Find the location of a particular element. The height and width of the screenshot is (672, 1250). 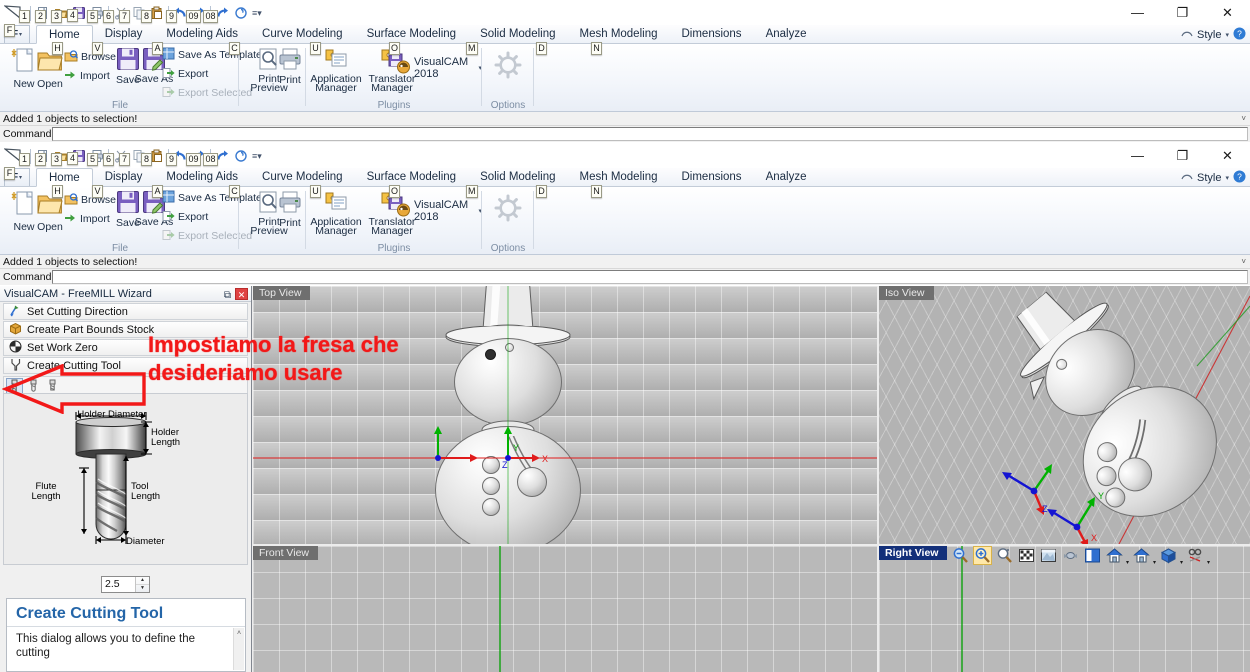

export-button: Export is located at coordinates (185, 74).